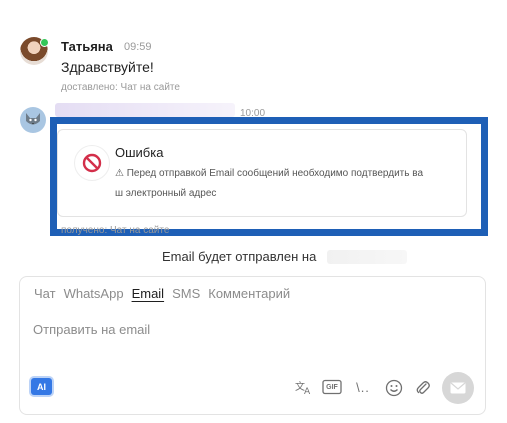 The width and height of the screenshot is (507, 423). I want to click on error-message-line-2: ш электронный адрес, so click(166, 193).